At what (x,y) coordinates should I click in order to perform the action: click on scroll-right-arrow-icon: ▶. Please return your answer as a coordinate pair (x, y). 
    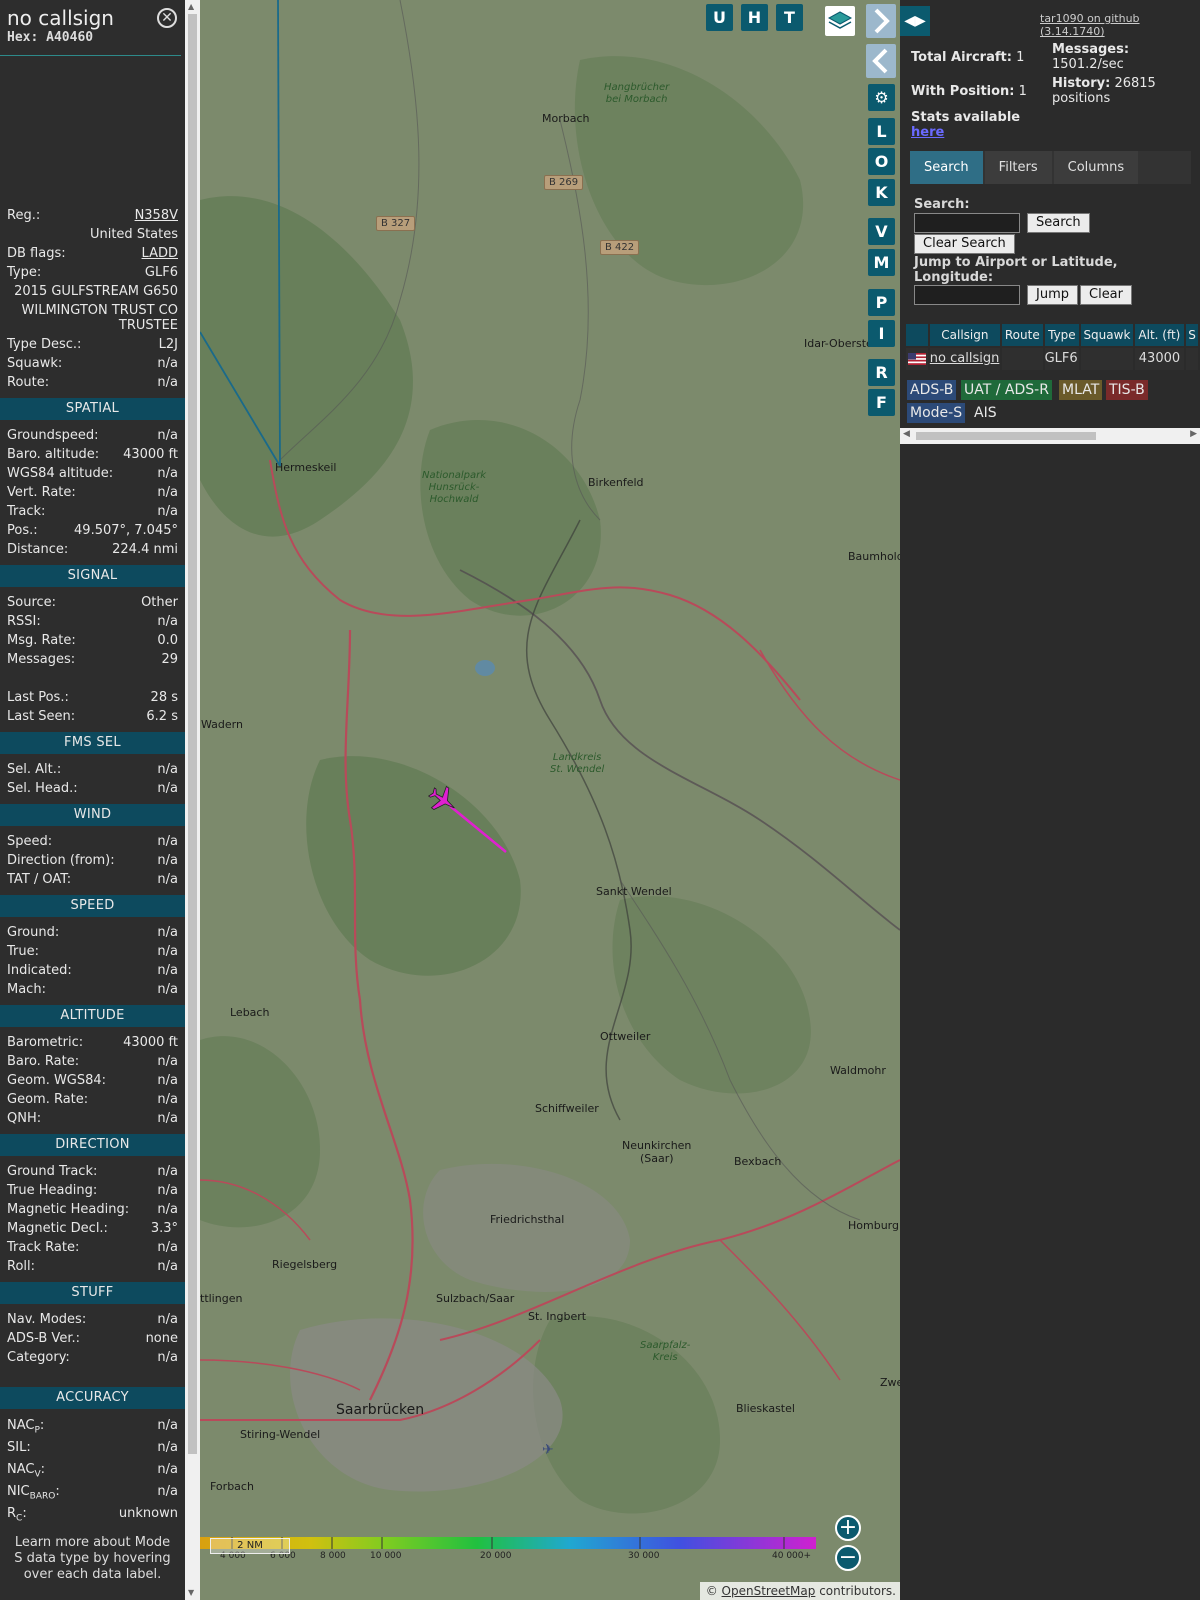
    Looking at the image, I should click on (1193, 434).